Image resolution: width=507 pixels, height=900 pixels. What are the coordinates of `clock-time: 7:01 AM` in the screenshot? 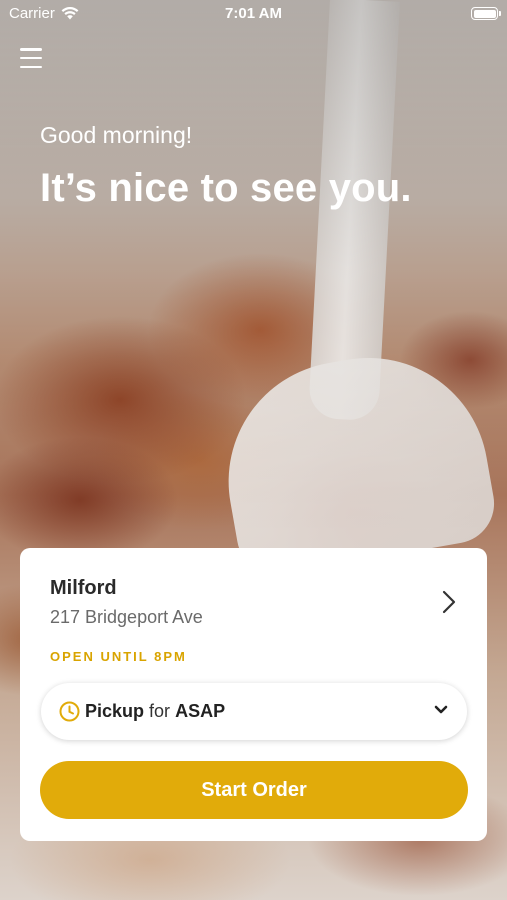 It's located at (253, 13).